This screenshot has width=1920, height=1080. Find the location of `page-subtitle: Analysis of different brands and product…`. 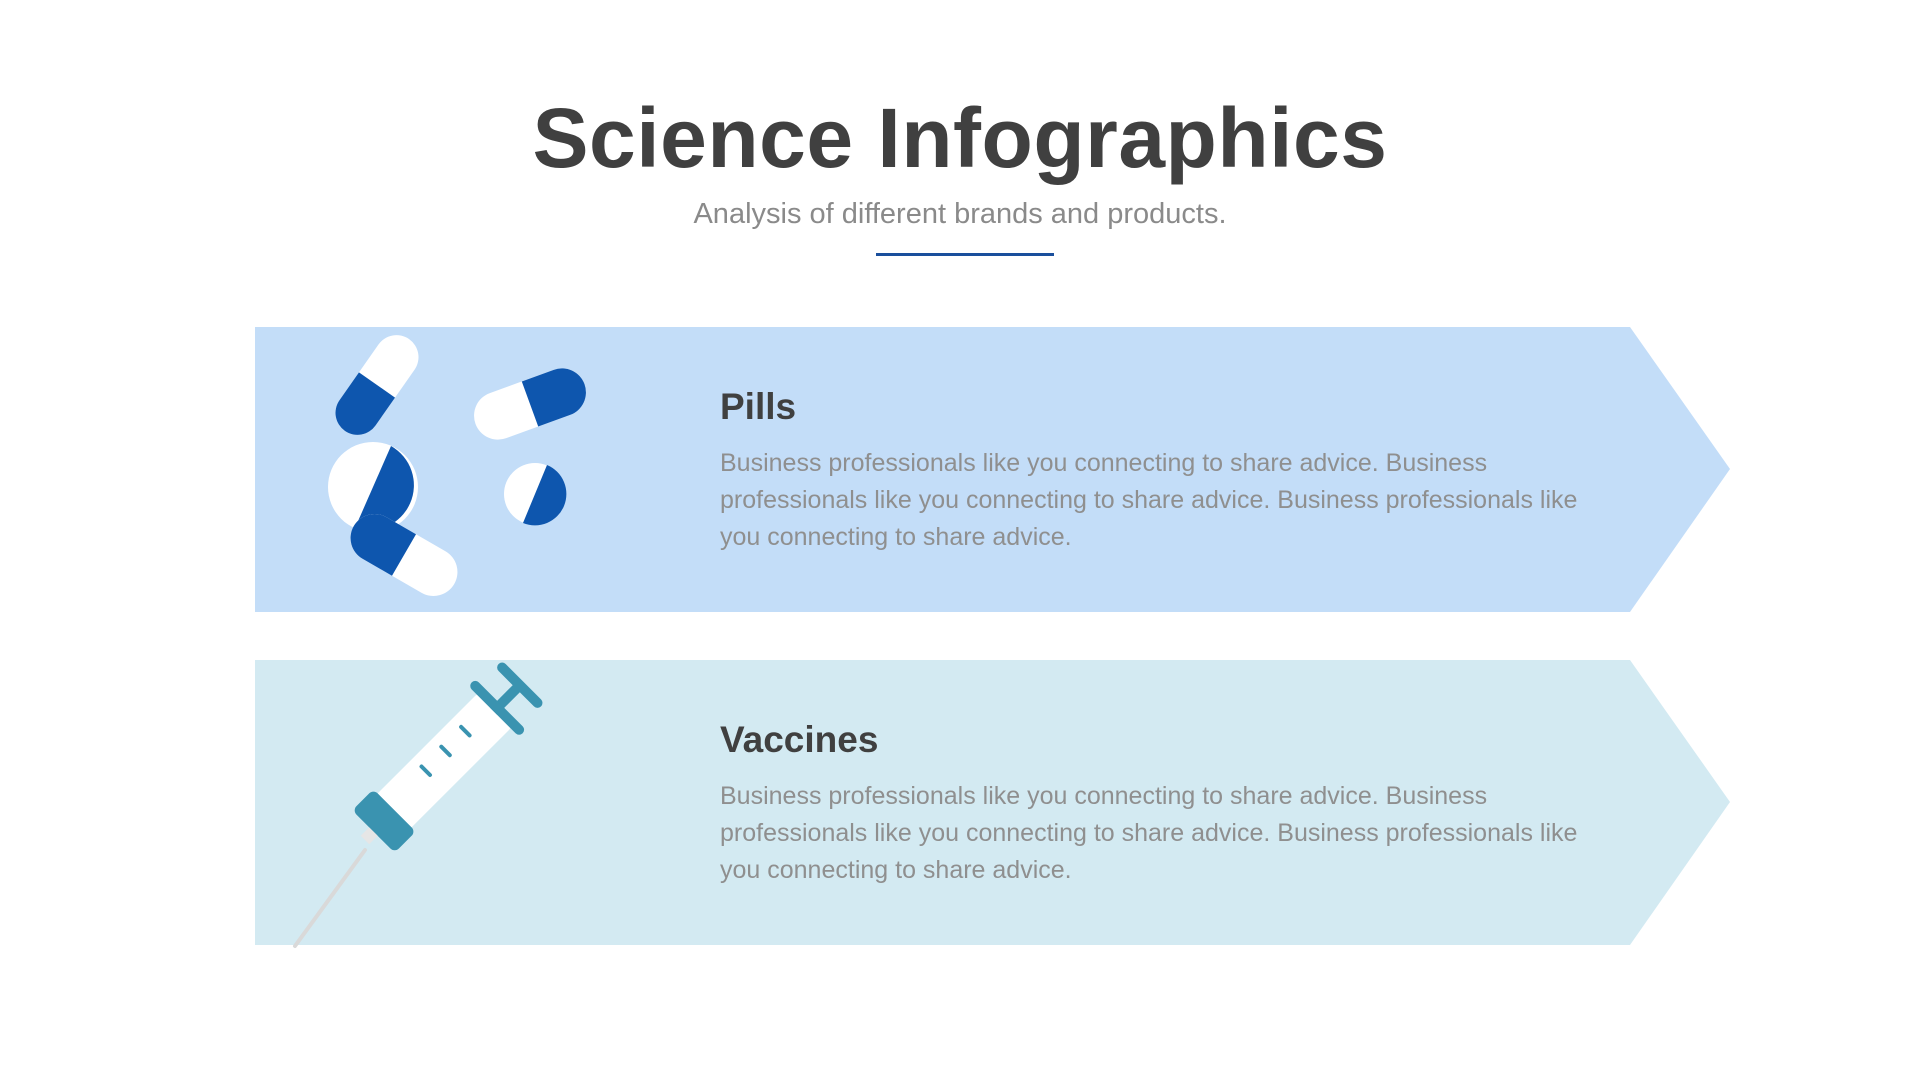

page-subtitle: Analysis of different brands and product… is located at coordinates (960, 214).